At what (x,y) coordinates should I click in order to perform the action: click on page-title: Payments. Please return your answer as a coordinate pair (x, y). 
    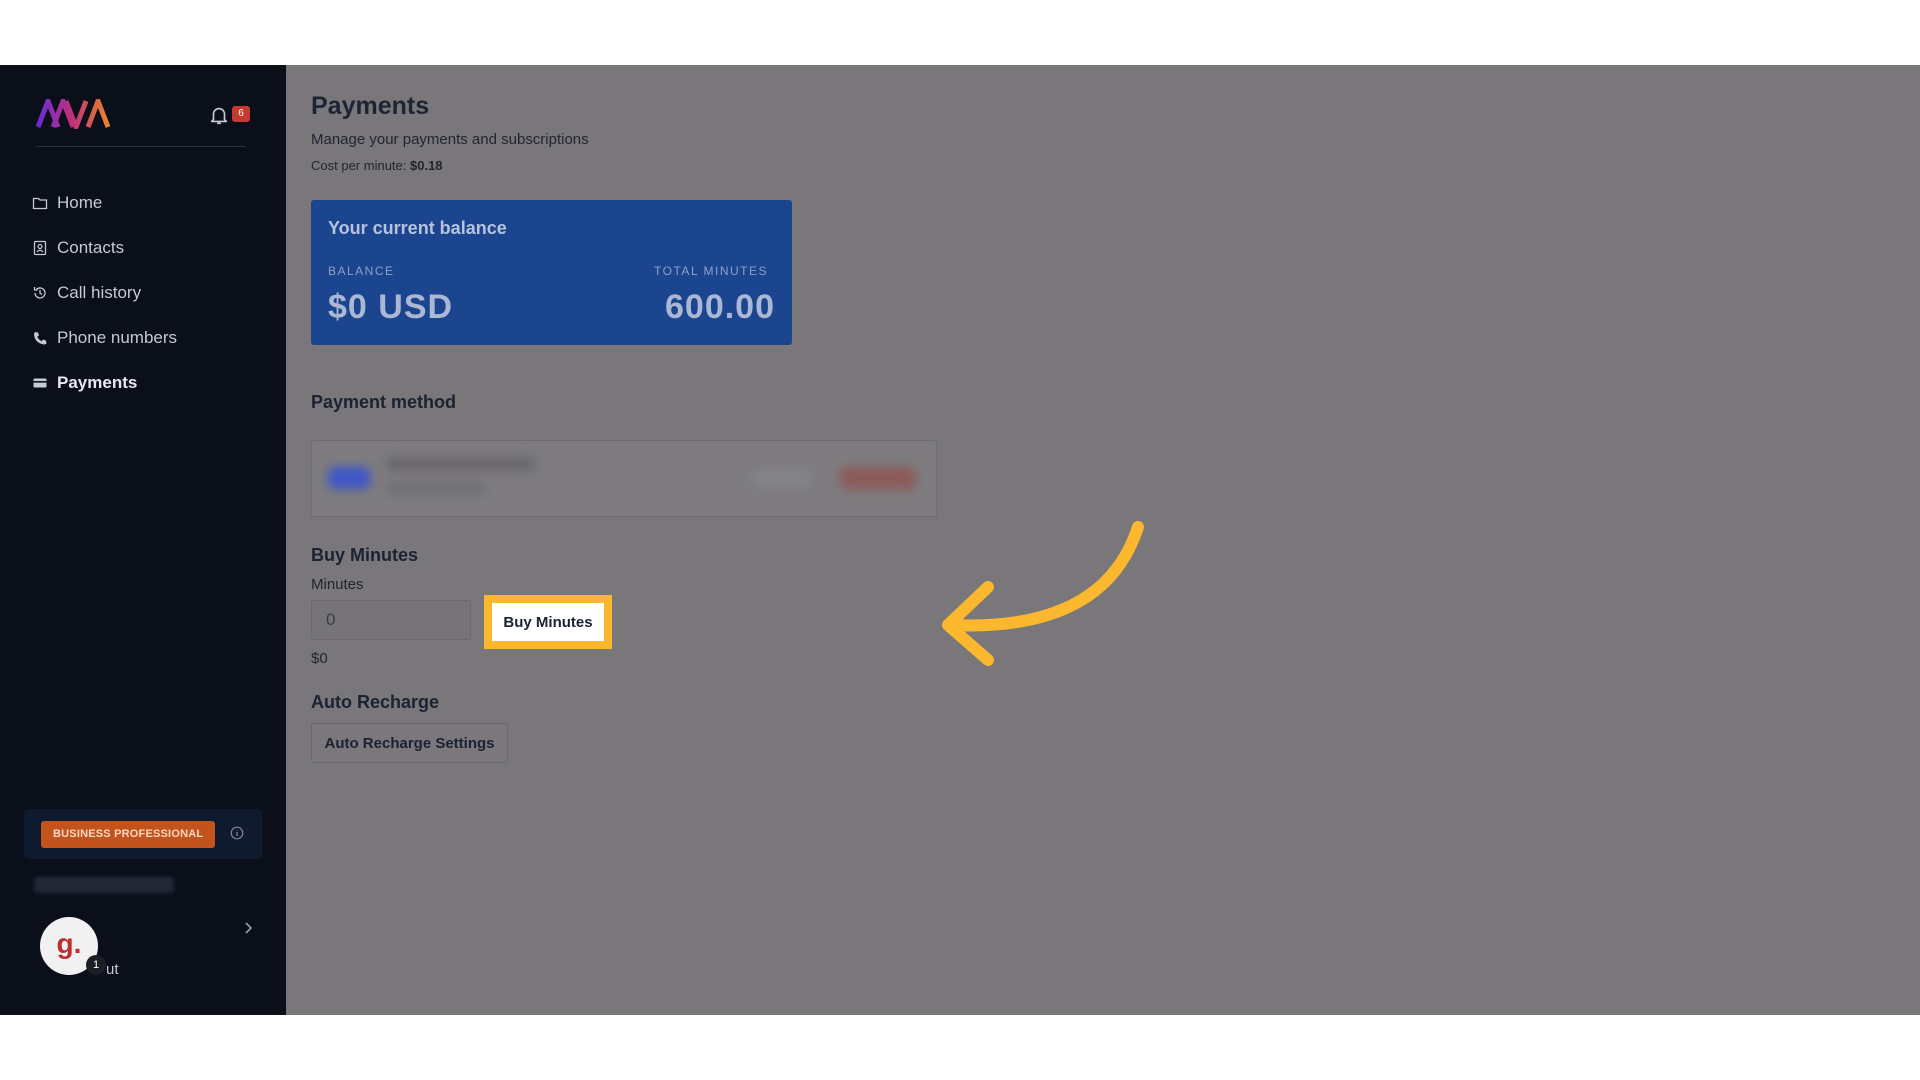
    Looking at the image, I should click on (370, 106).